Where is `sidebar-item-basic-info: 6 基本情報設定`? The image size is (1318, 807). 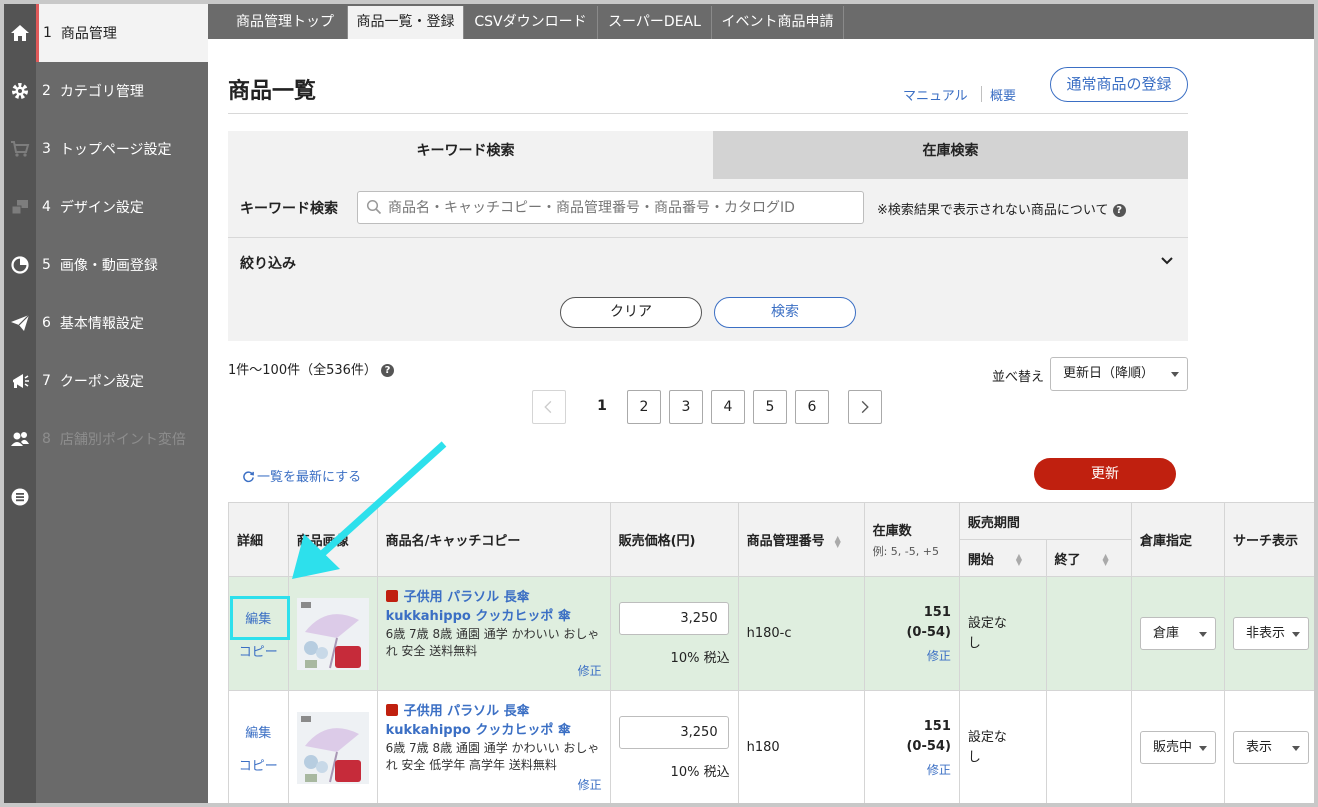 sidebar-item-basic-info: 6 基本情報設定 is located at coordinates (122, 323).